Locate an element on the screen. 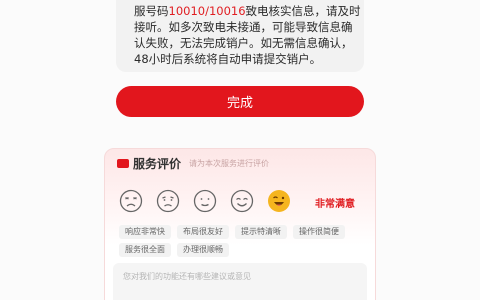 The width and height of the screenshot is (480, 300). tag-friendly-layout: 布局很友好 is located at coordinates (203, 232).